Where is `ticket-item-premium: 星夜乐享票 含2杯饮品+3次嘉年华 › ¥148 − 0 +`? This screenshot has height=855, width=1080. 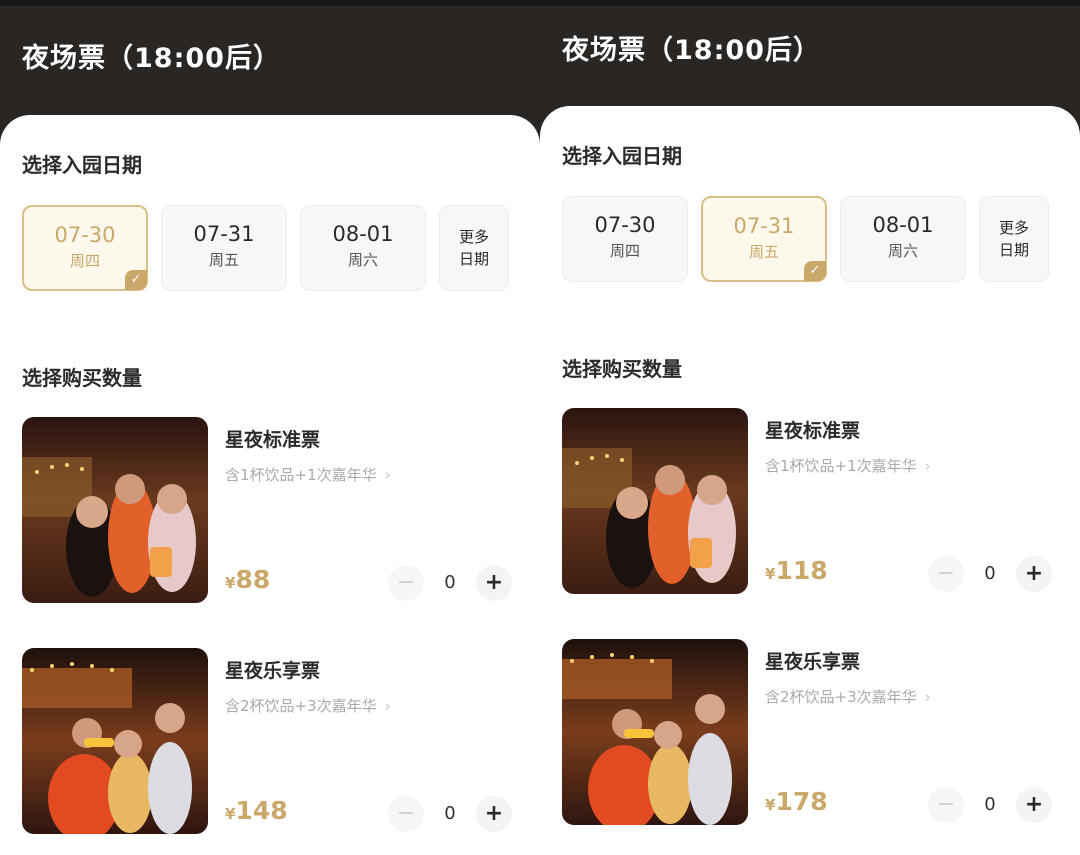 ticket-item-premium: 星夜乐享票 含2杯饮品+3次嘉年华 › ¥148 − 0 + is located at coordinates (270, 742).